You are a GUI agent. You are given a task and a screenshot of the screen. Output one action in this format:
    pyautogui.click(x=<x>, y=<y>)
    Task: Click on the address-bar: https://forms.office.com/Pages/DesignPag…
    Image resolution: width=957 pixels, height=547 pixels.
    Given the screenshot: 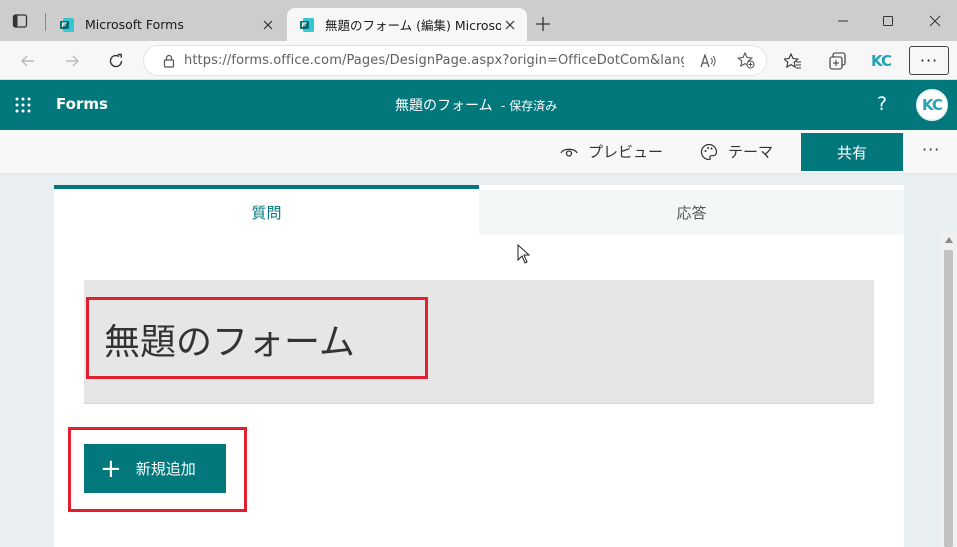 What is the action you would take?
    pyautogui.click(x=455, y=60)
    